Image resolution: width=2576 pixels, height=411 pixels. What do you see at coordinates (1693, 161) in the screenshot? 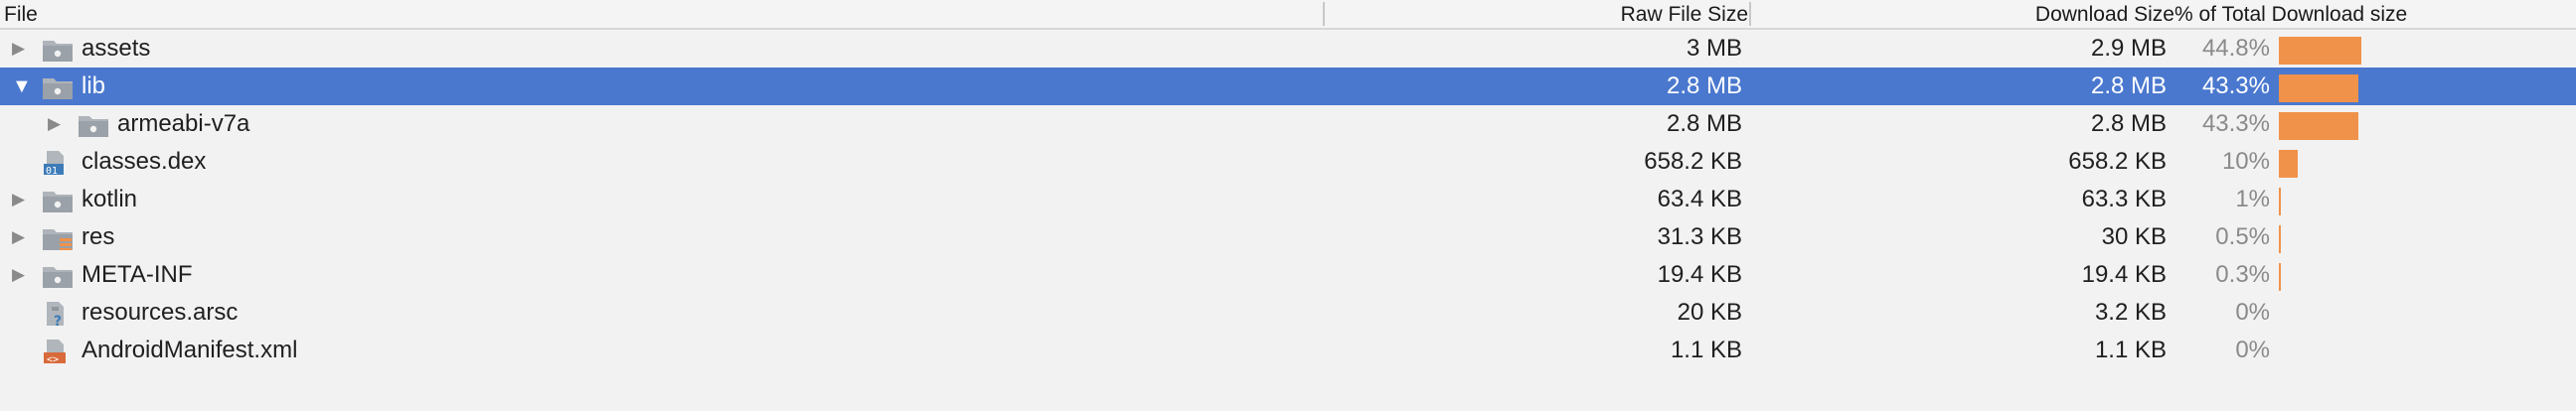
I see `raw-file-size: 658.2 KB` at bounding box center [1693, 161].